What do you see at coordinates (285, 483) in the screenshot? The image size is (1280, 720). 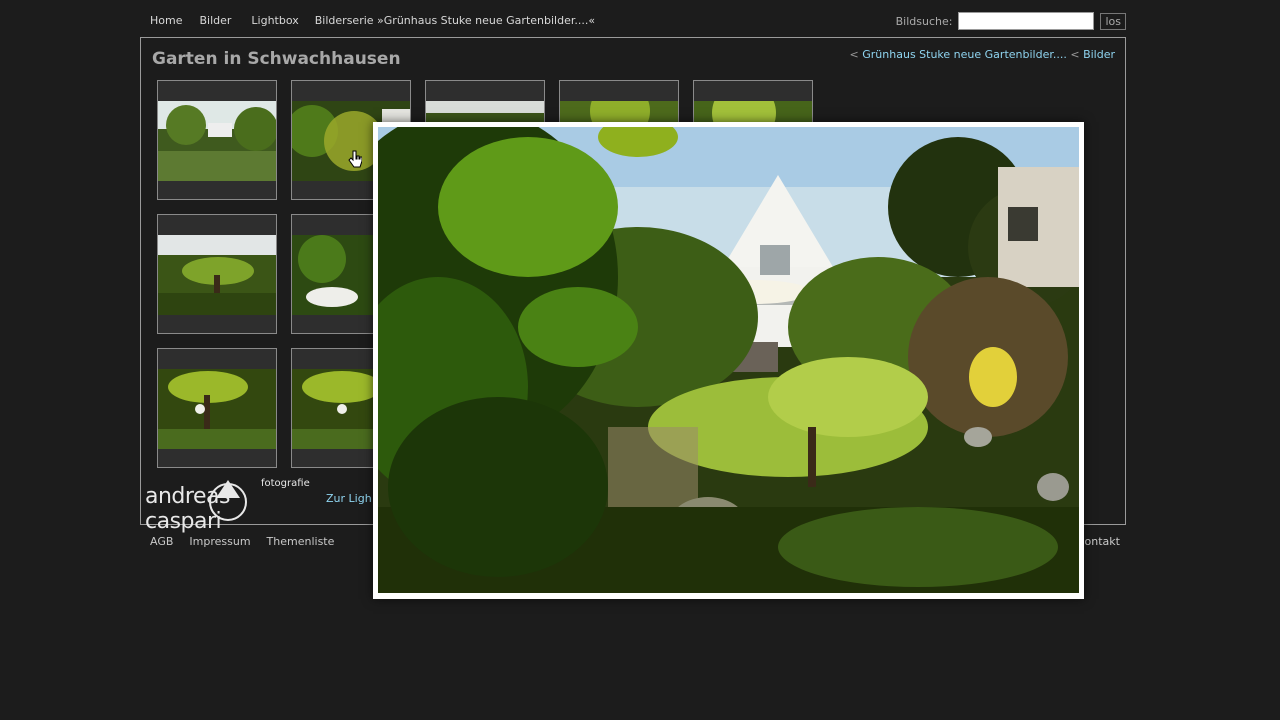 I see `logo-tagline: fotografie` at bounding box center [285, 483].